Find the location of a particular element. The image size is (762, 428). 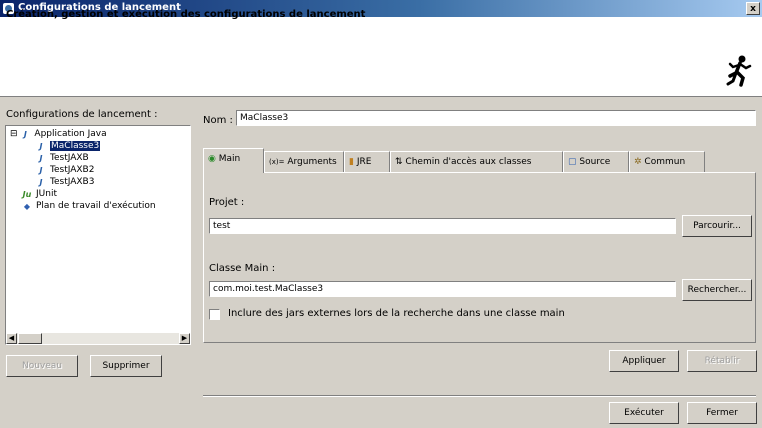

scroll-left-icon: ◀ is located at coordinates (11, 338).